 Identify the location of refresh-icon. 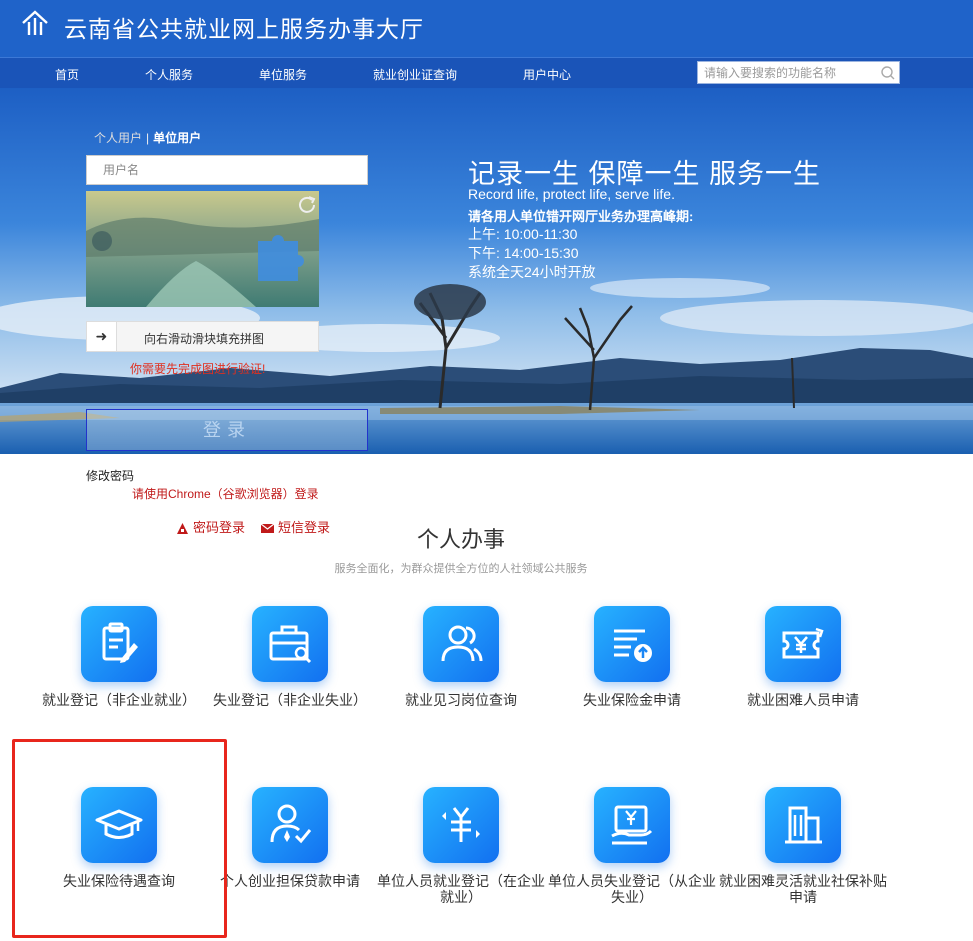
(307, 204).